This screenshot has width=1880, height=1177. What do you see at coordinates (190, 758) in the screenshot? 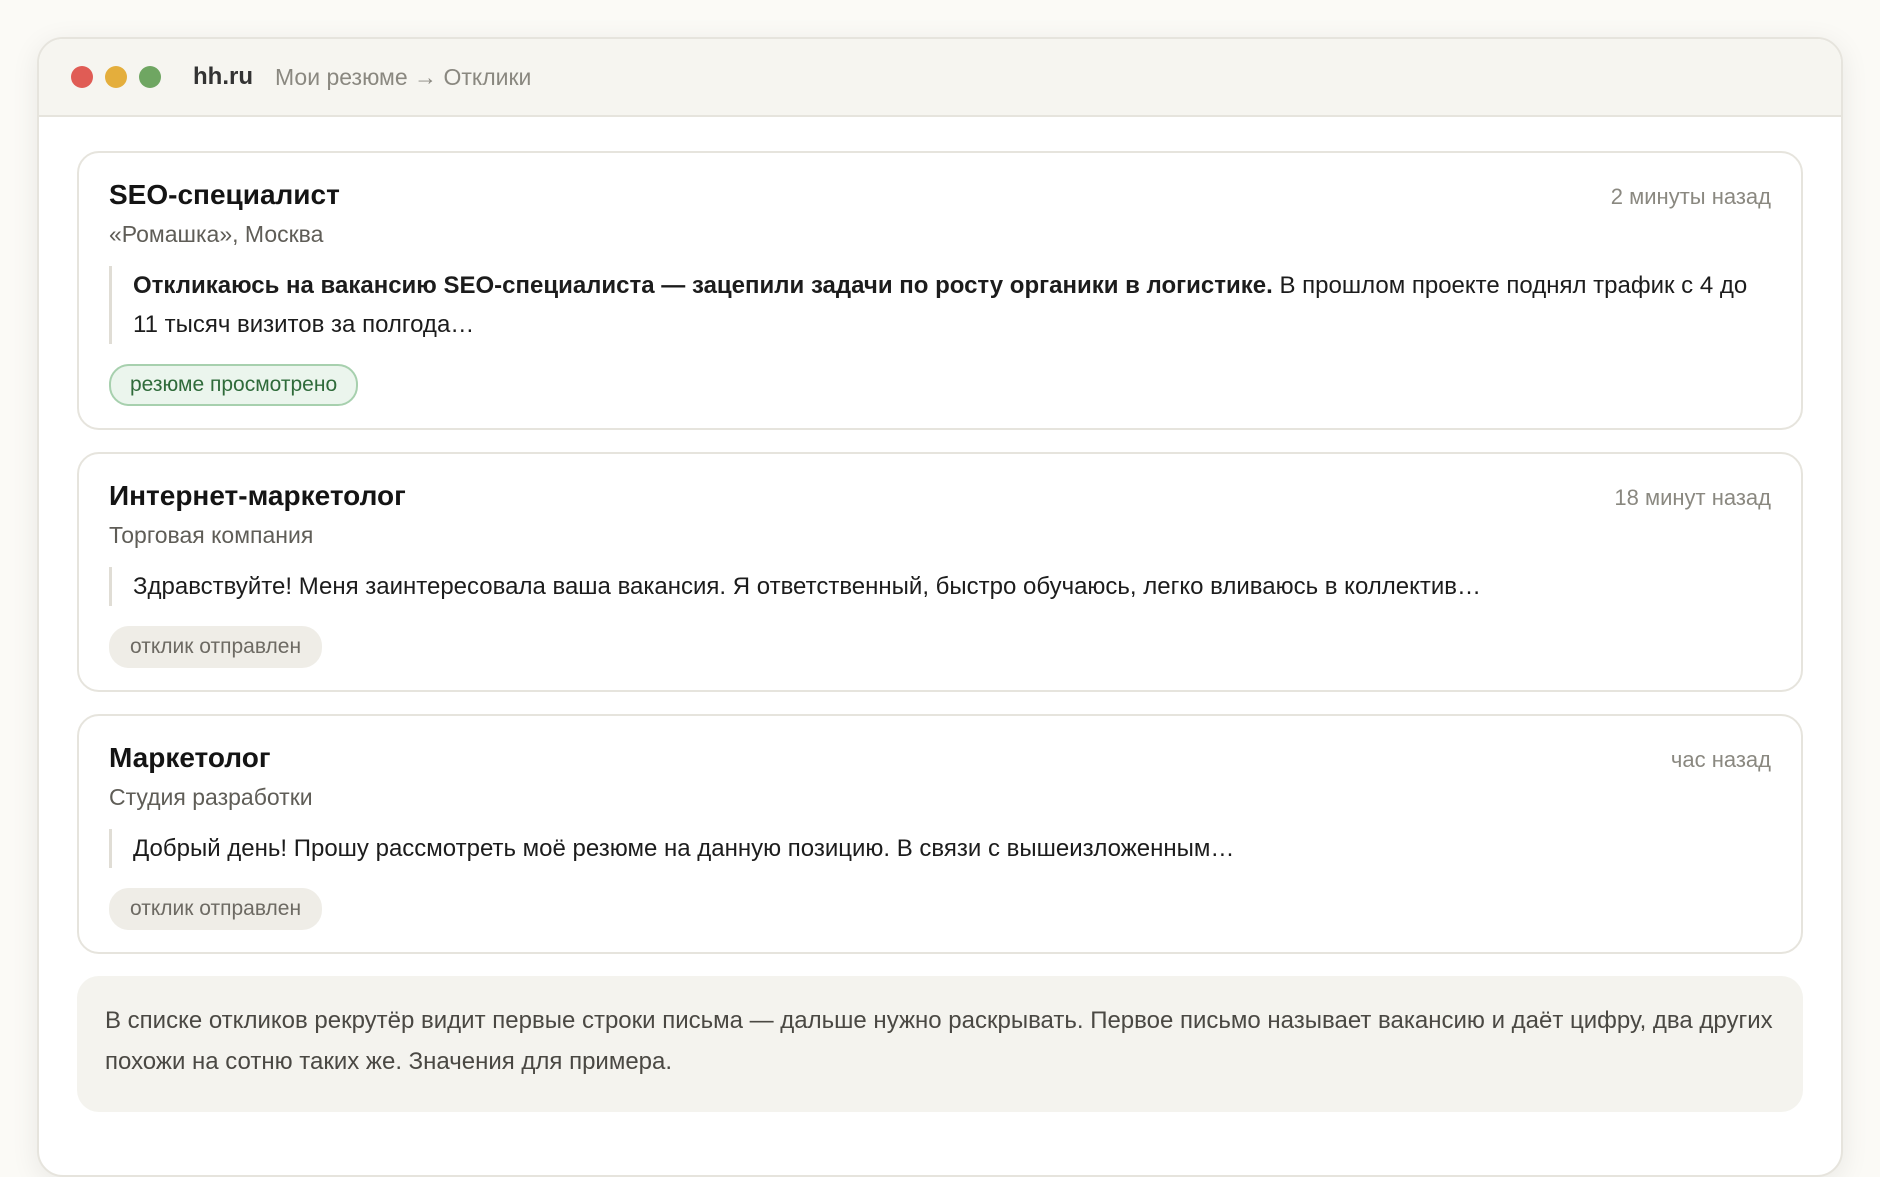
I see `vacancy-title: Маркетолог` at bounding box center [190, 758].